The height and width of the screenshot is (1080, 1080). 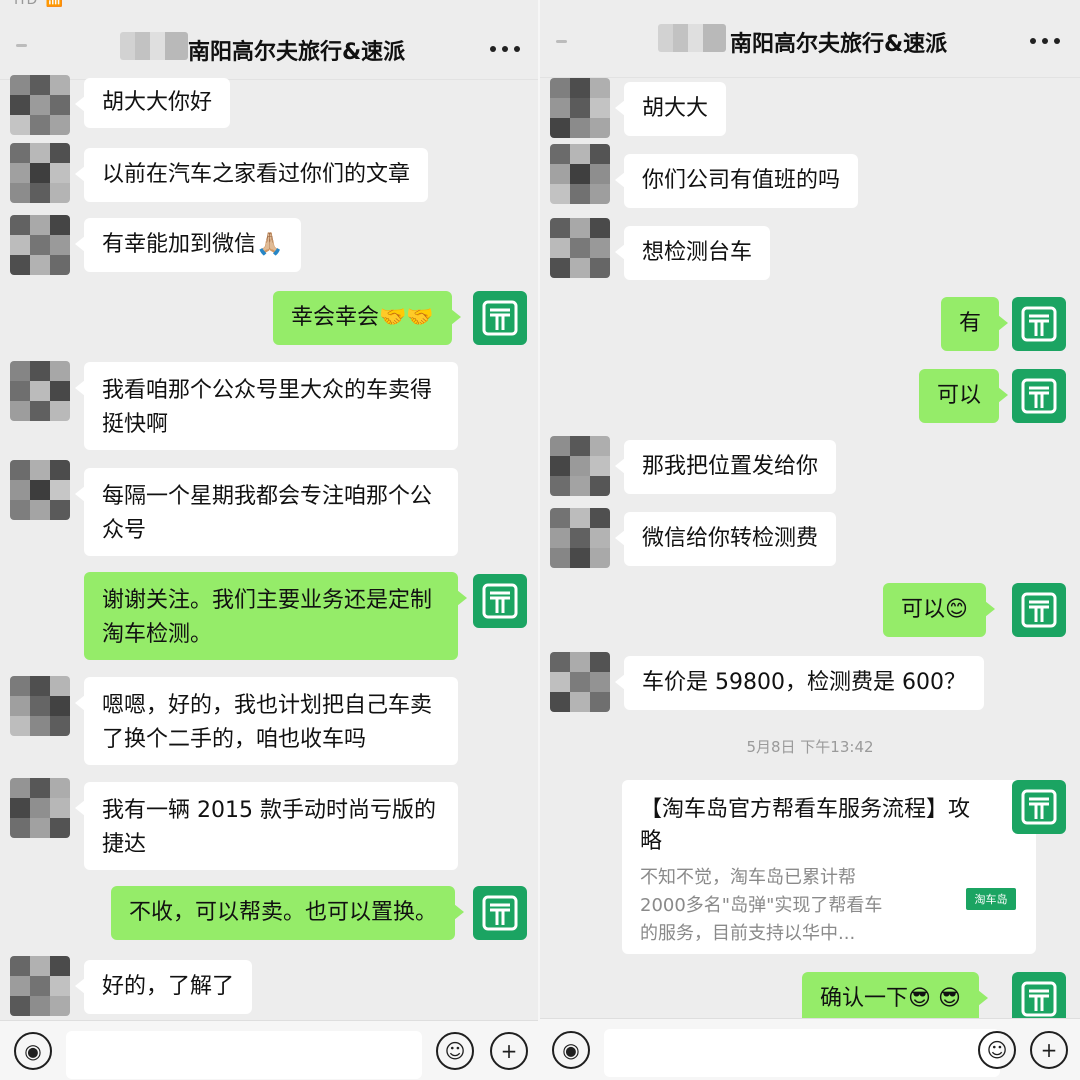 What do you see at coordinates (163, 987) in the screenshot?
I see `message-bubble: 好的，了解了` at bounding box center [163, 987].